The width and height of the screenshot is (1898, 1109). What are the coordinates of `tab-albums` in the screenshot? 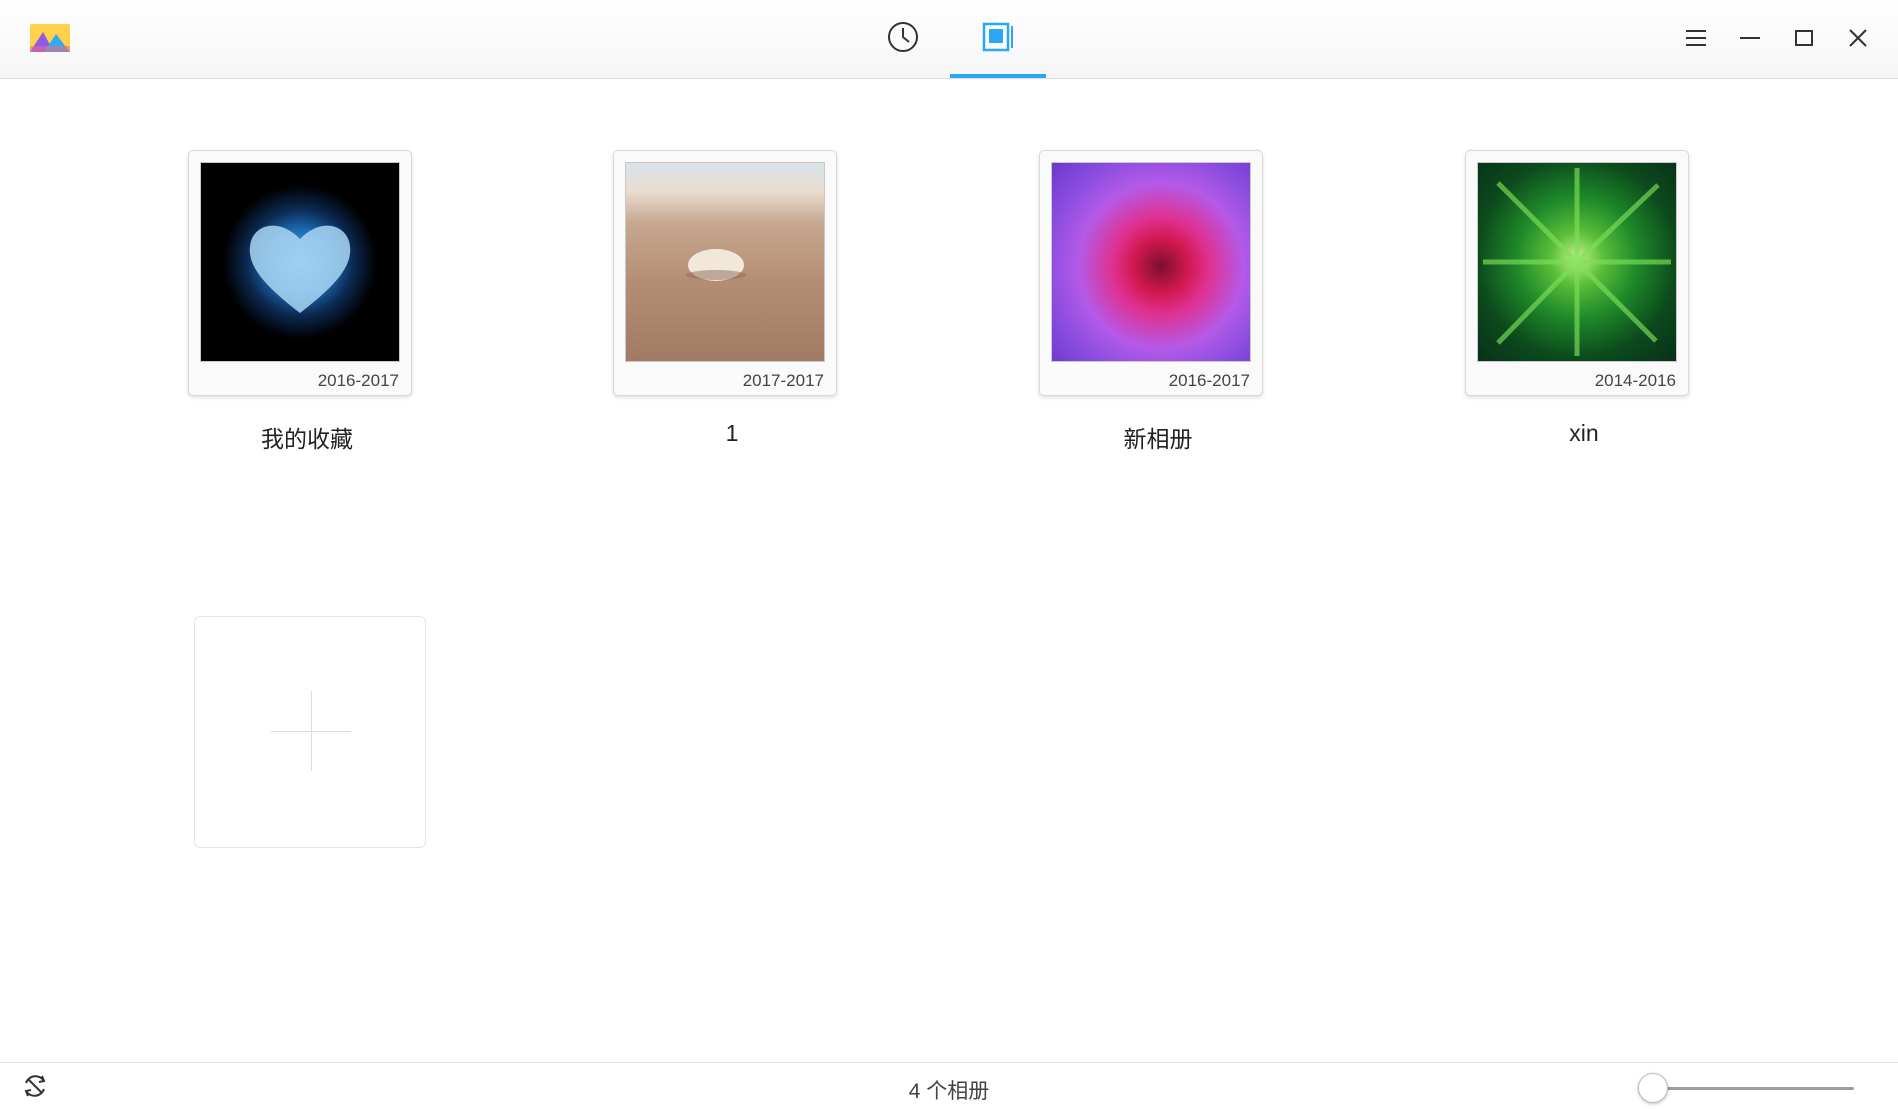 It's located at (998, 39).